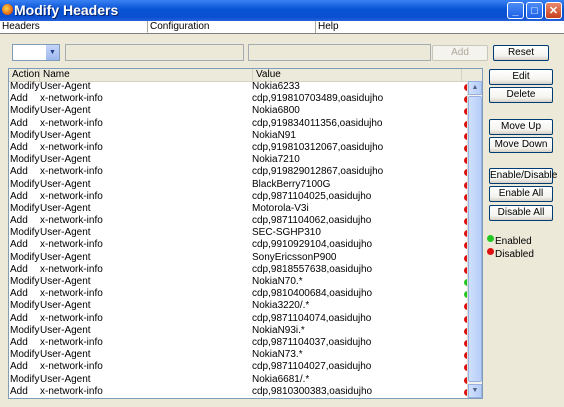  Describe the element at coordinates (513, 241) in the screenshot. I see `legend-enabled-label: Enabled` at that location.